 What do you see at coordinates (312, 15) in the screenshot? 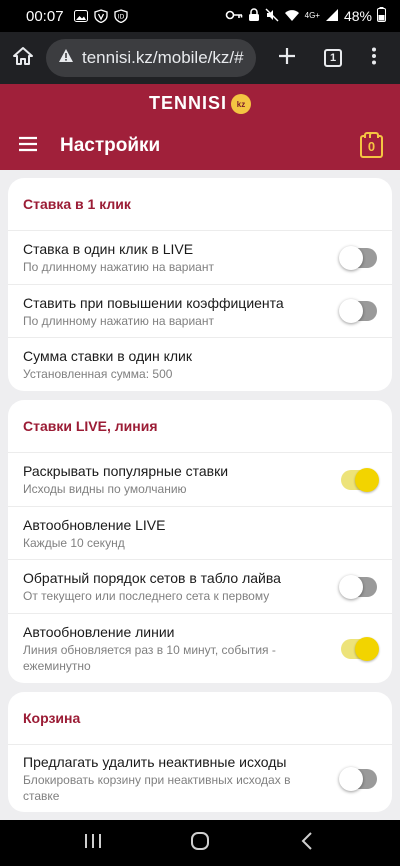
I see `network-type: 4G+` at bounding box center [312, 15].